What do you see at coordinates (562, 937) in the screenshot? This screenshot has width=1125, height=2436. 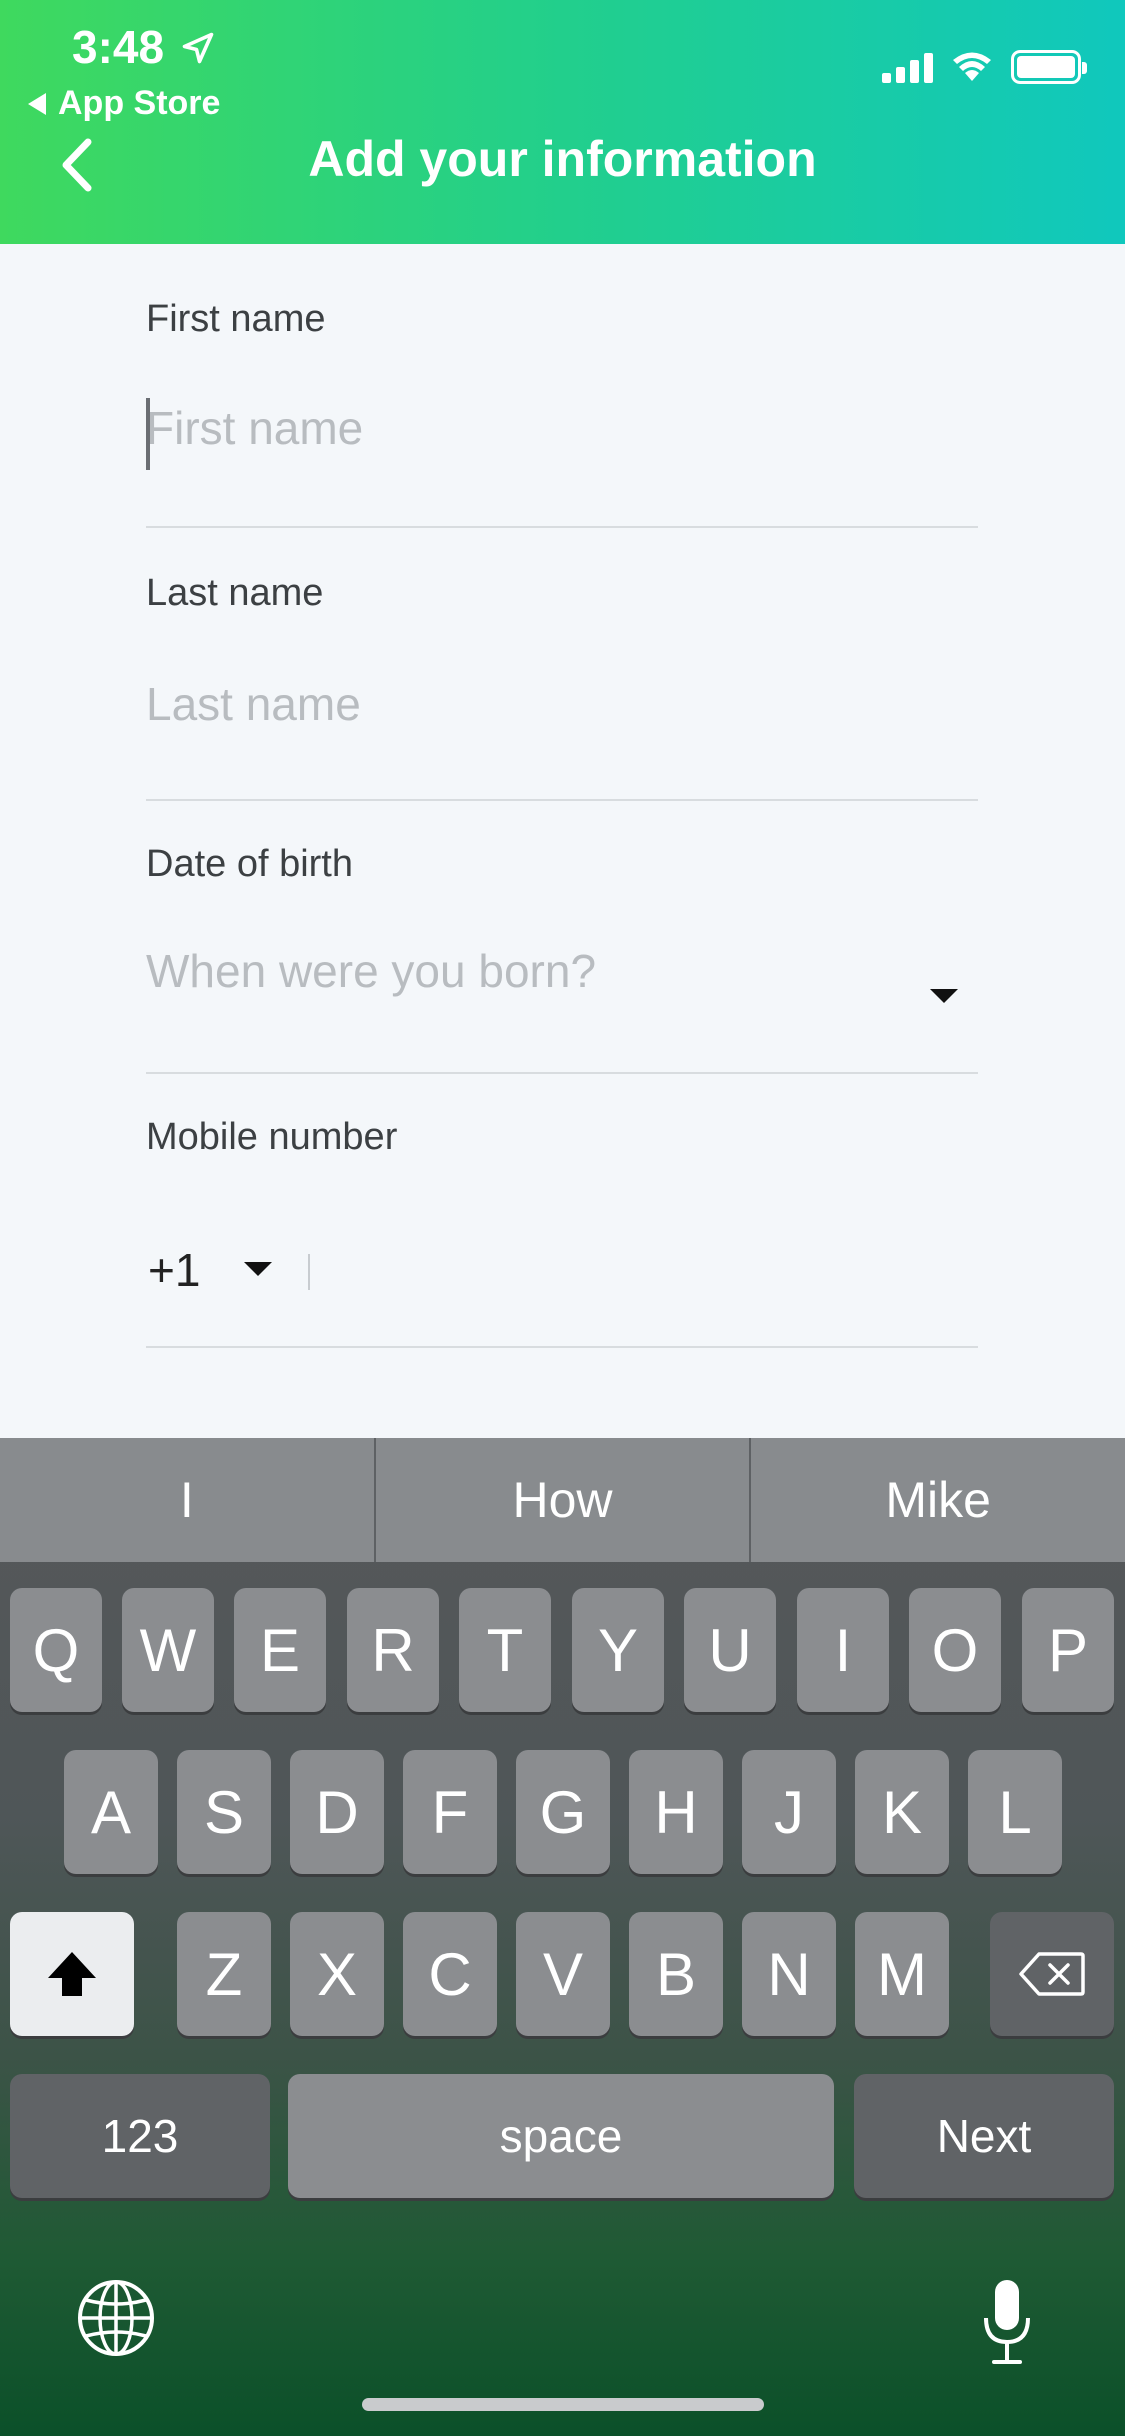 I see `date-of-birth-field: Date of birth` at bounding box center [562, 937].